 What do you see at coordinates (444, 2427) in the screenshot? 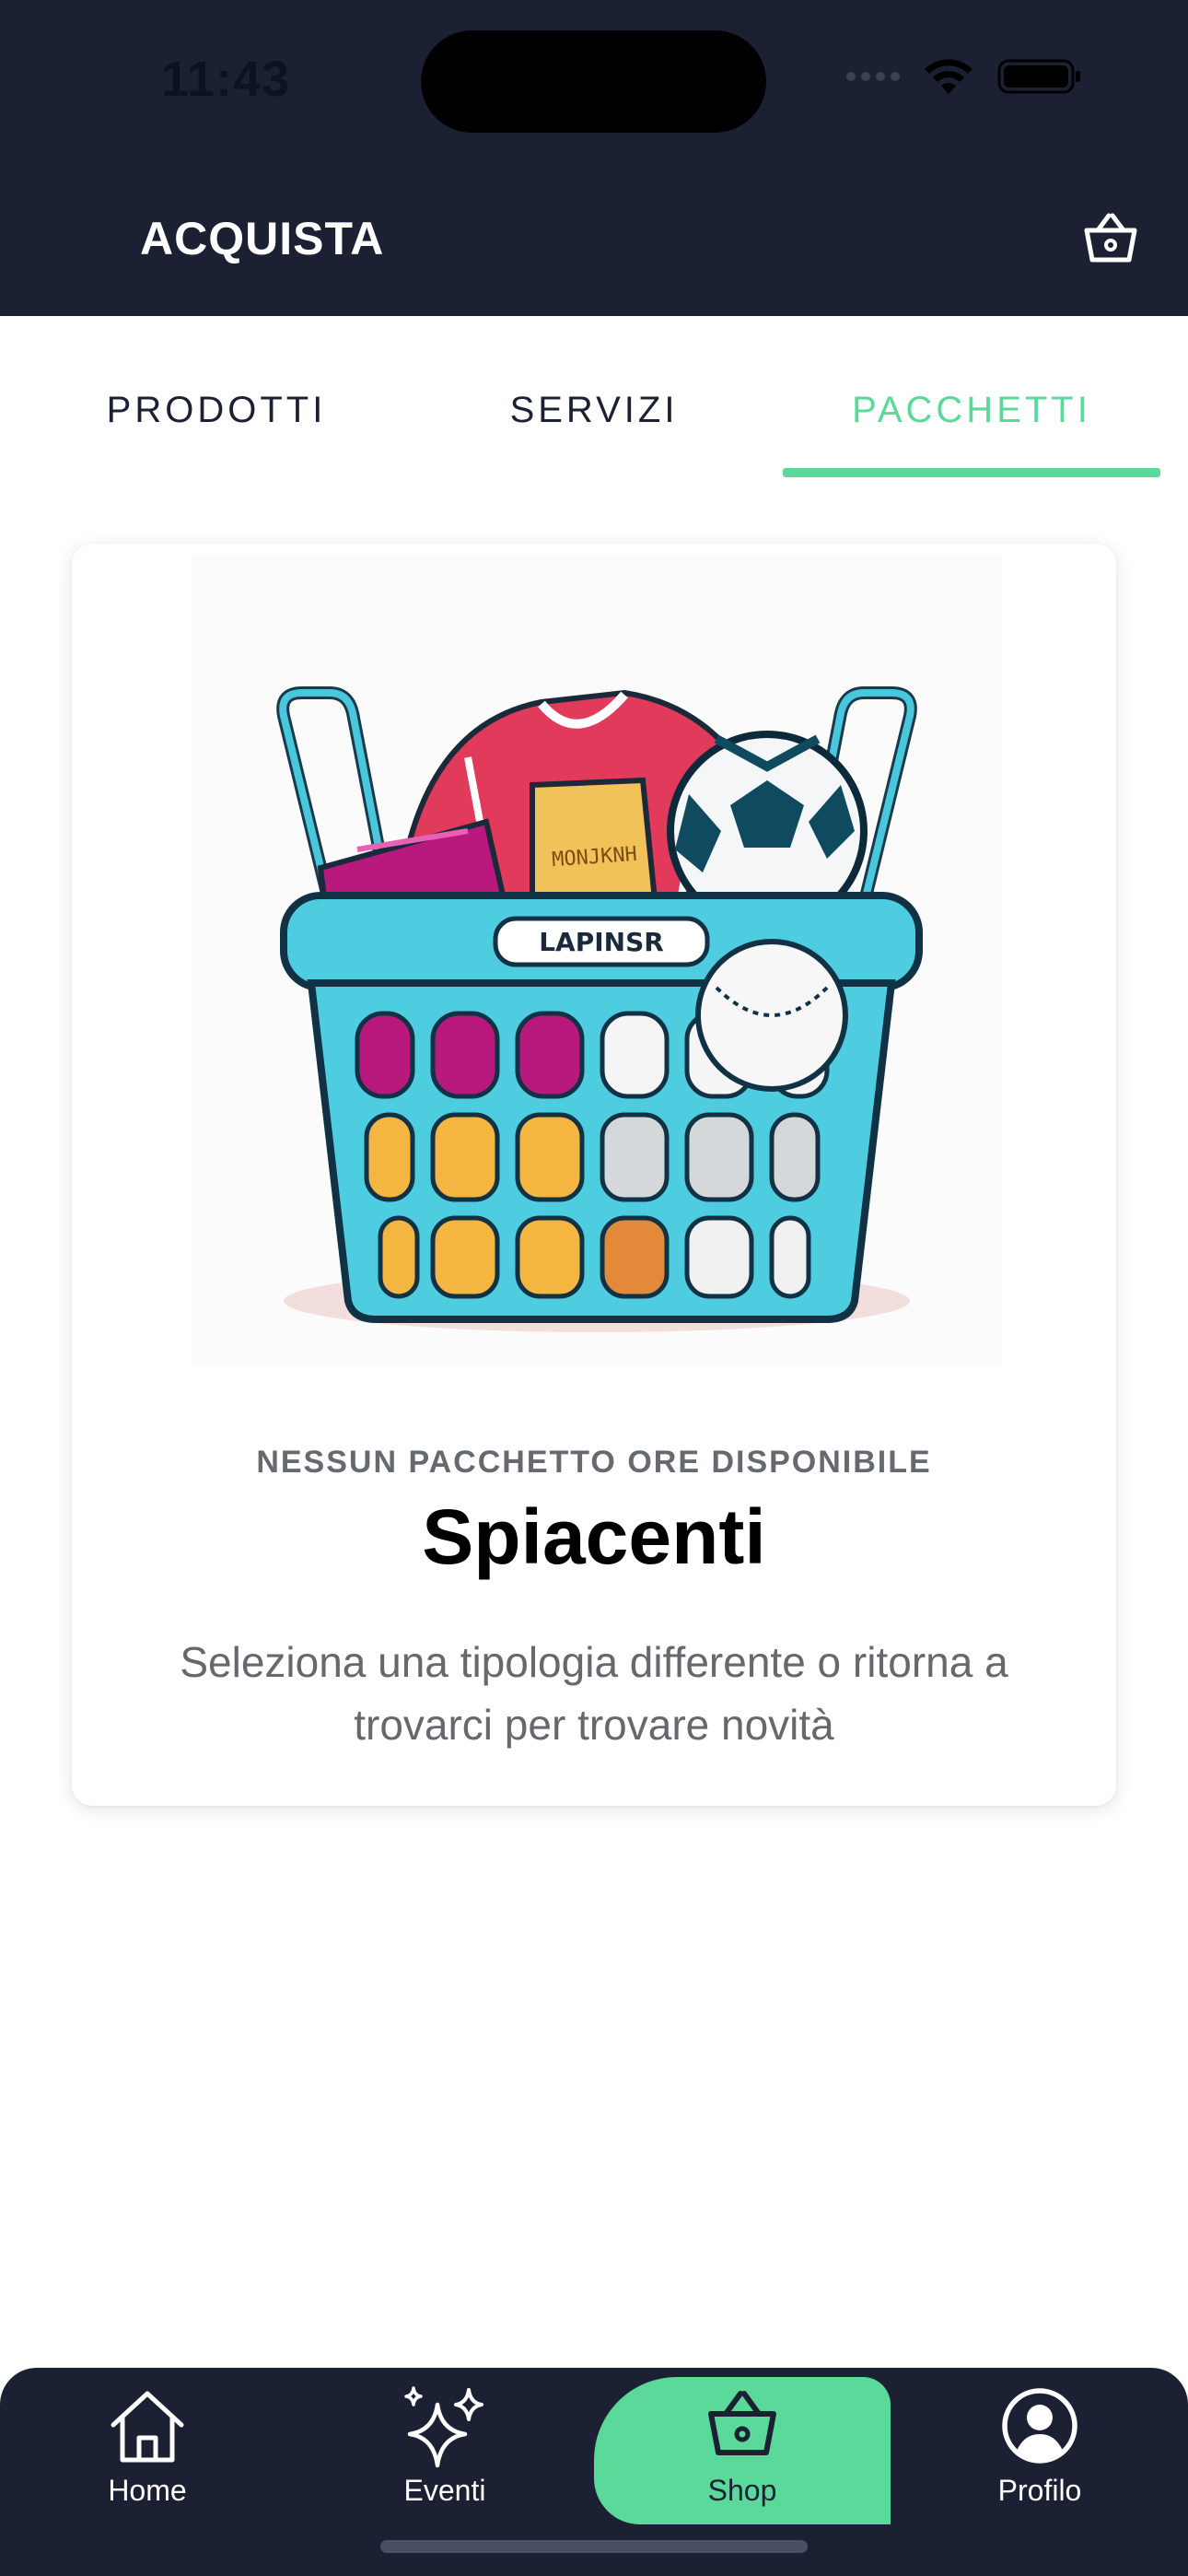
I see `sparkles-icon` at bounding box center [444, 2427].